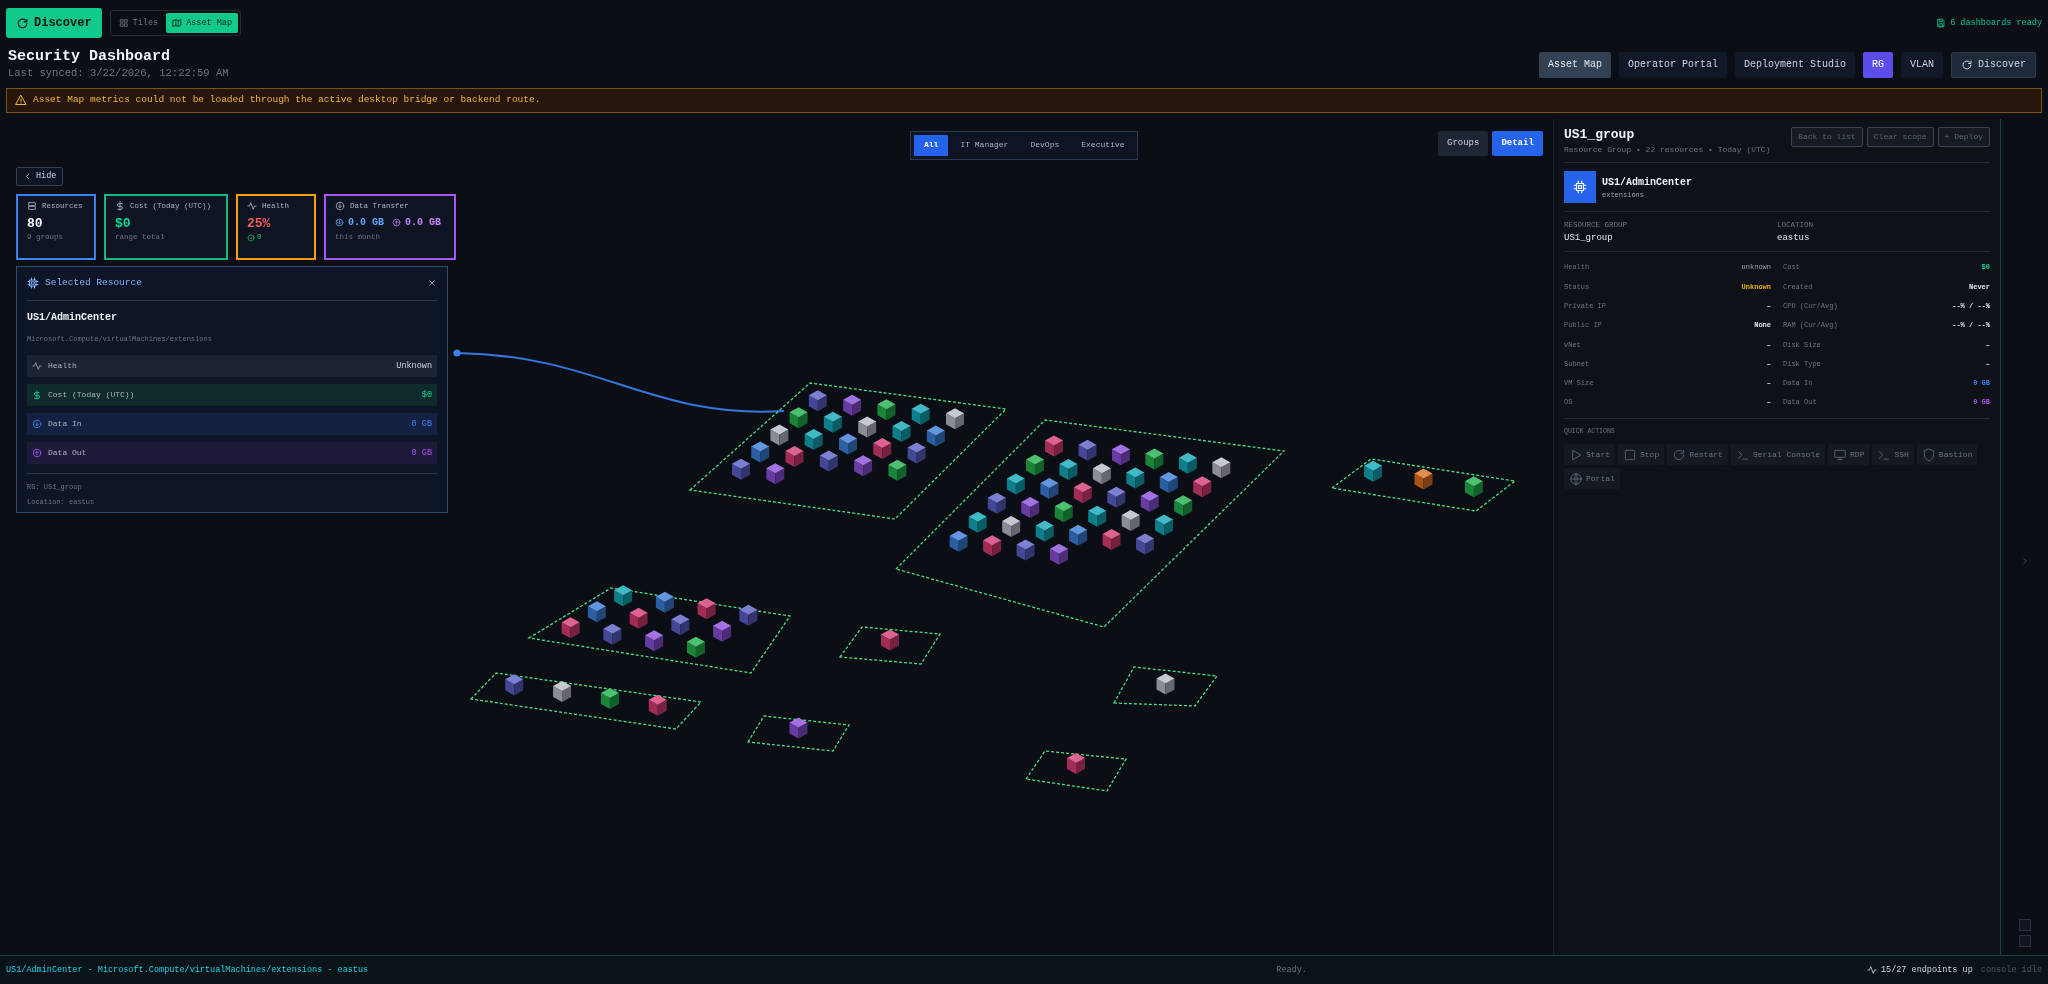 The image size is (2048, 984). Describe the element at coordinates (1045, 145) in the screenshot. I see `filter-tab: DevOps` at that location.